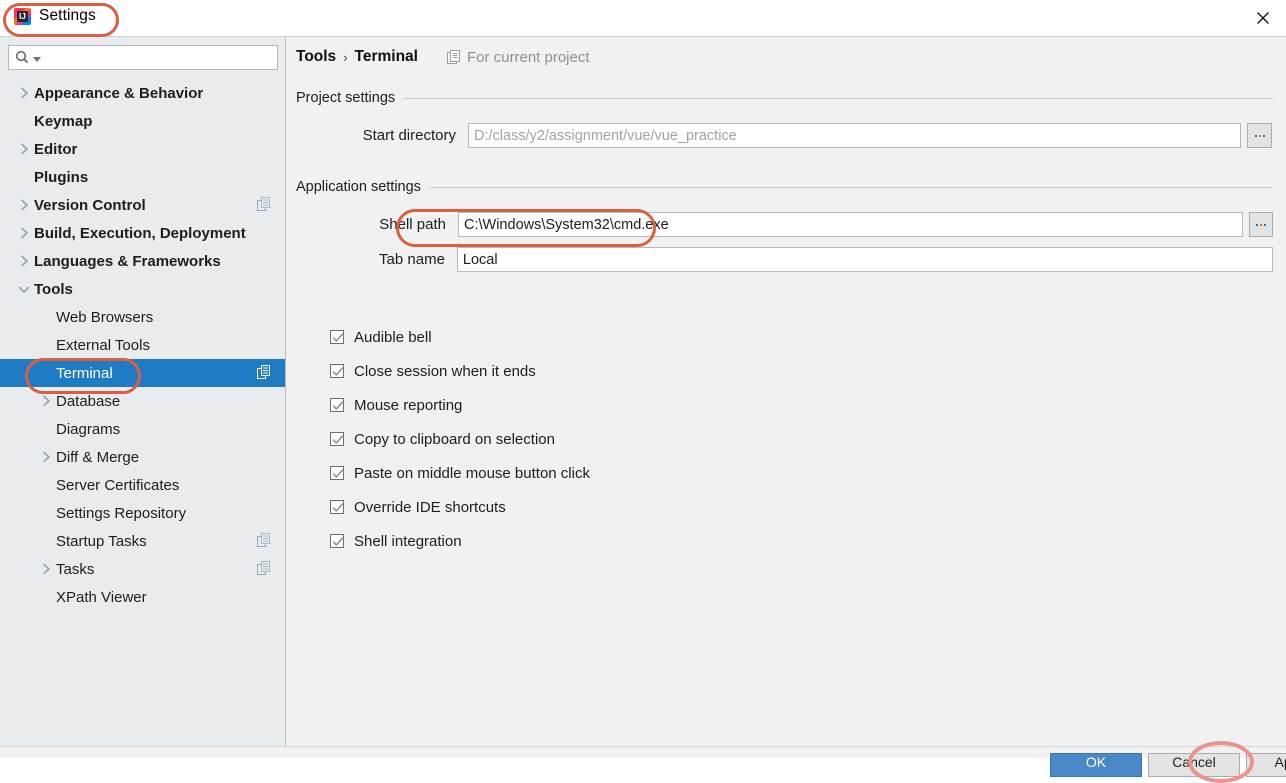  I want to click on checkbox-label: Close session when it ends, so click(445, 371).